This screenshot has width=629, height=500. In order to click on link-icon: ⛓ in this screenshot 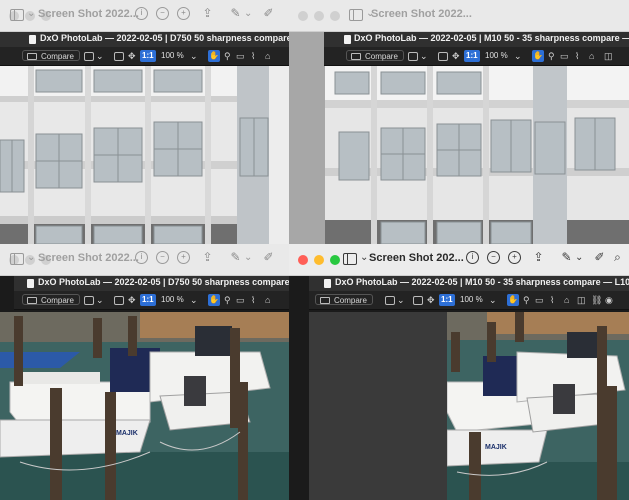, I will do `click(596, 300)`.